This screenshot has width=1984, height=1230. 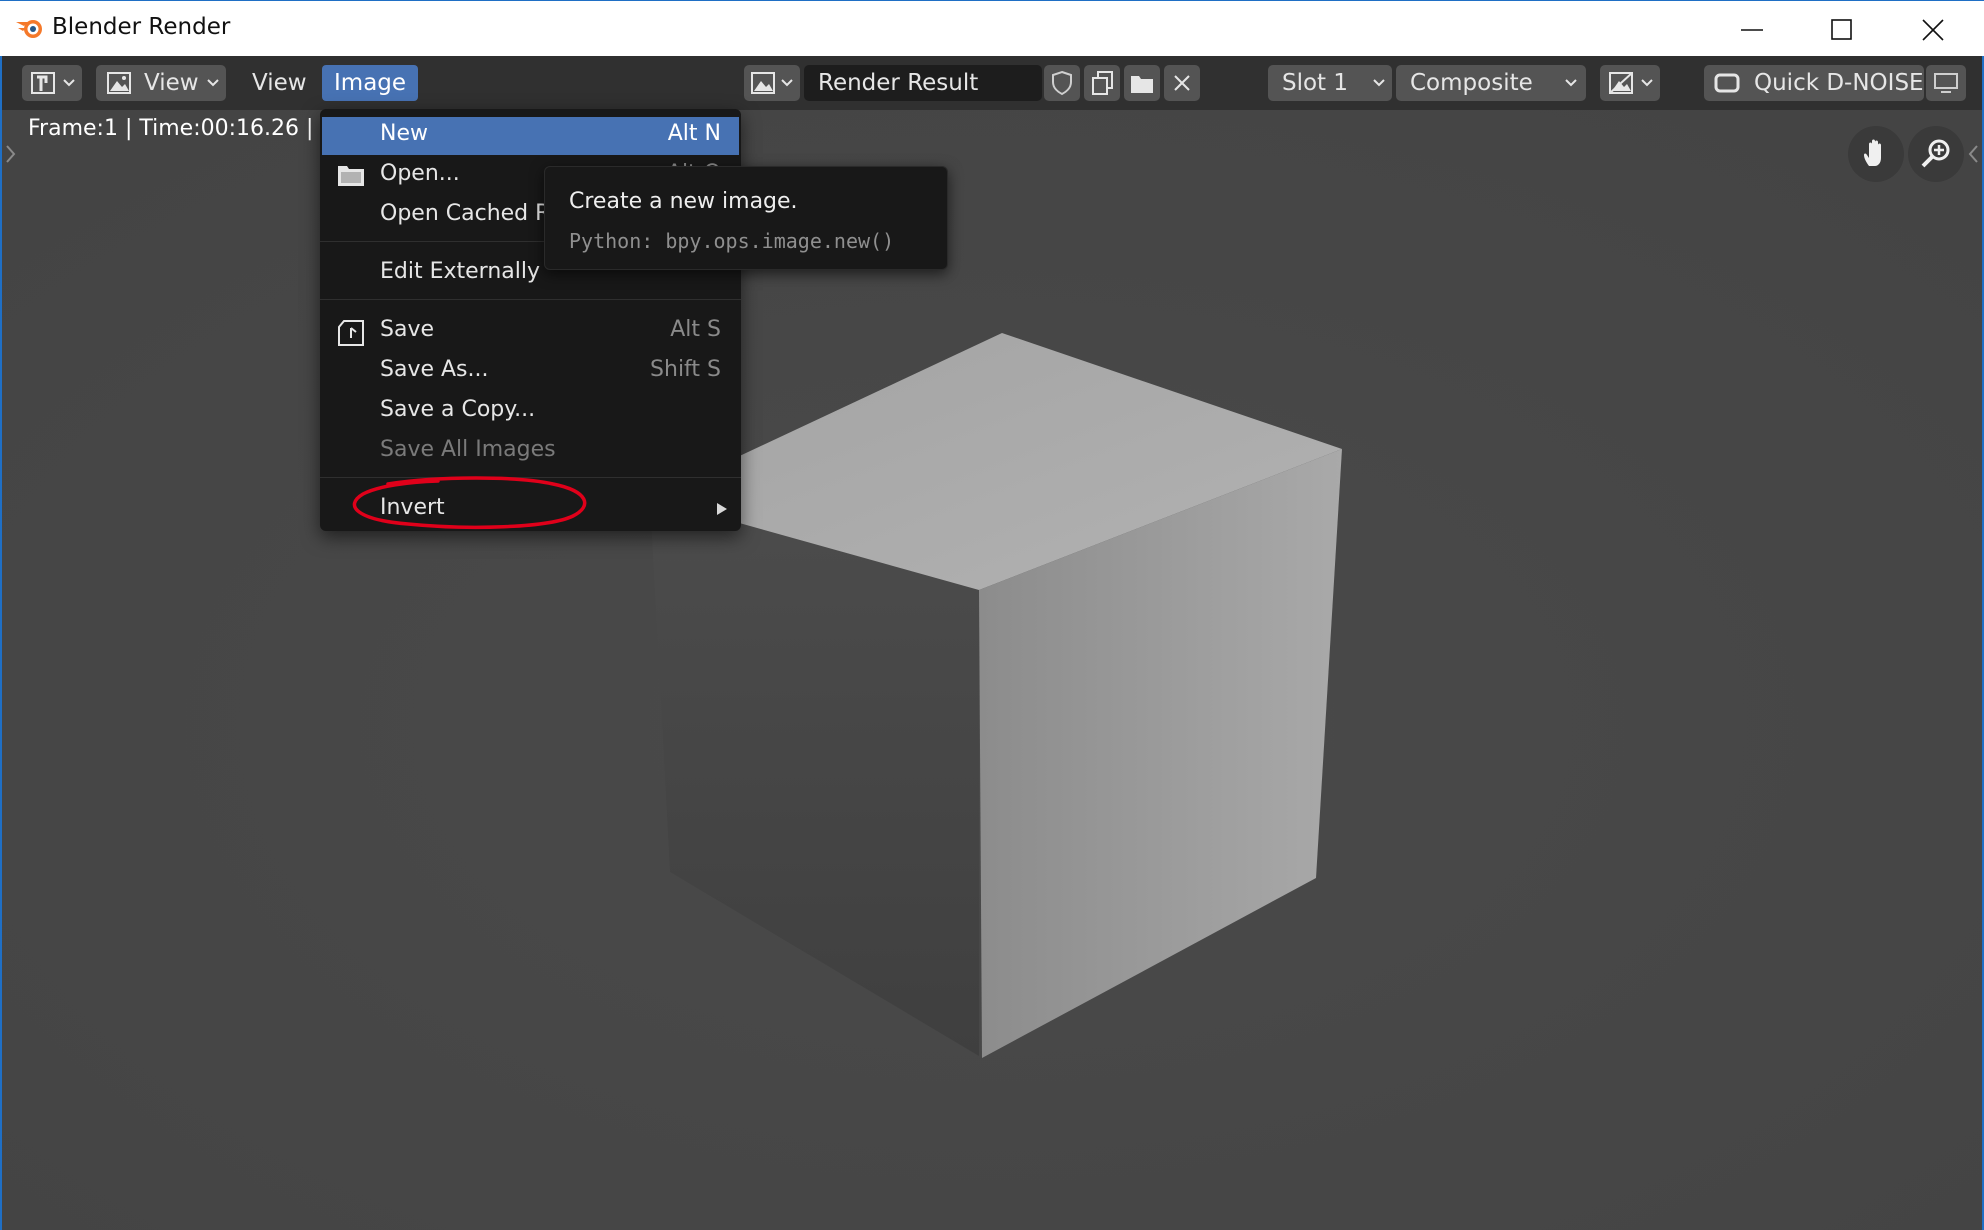 What do you see at coordinates (694, 133) in the screenshot?
I see `menu-item-shortcut: Alt N` at bounding box center [694, 133].